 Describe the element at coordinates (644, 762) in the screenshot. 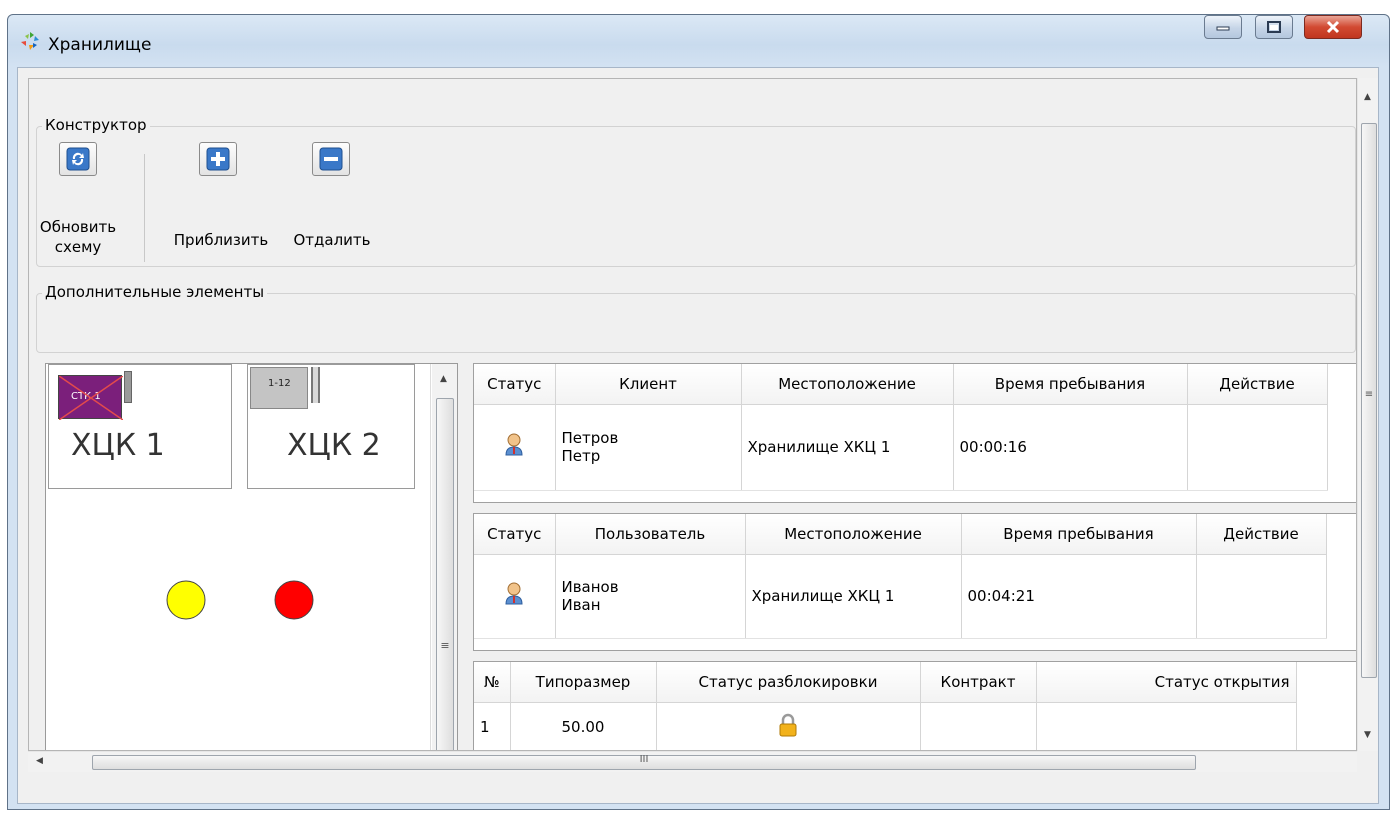

I see `main-horizontal-thumb: III` at that location.